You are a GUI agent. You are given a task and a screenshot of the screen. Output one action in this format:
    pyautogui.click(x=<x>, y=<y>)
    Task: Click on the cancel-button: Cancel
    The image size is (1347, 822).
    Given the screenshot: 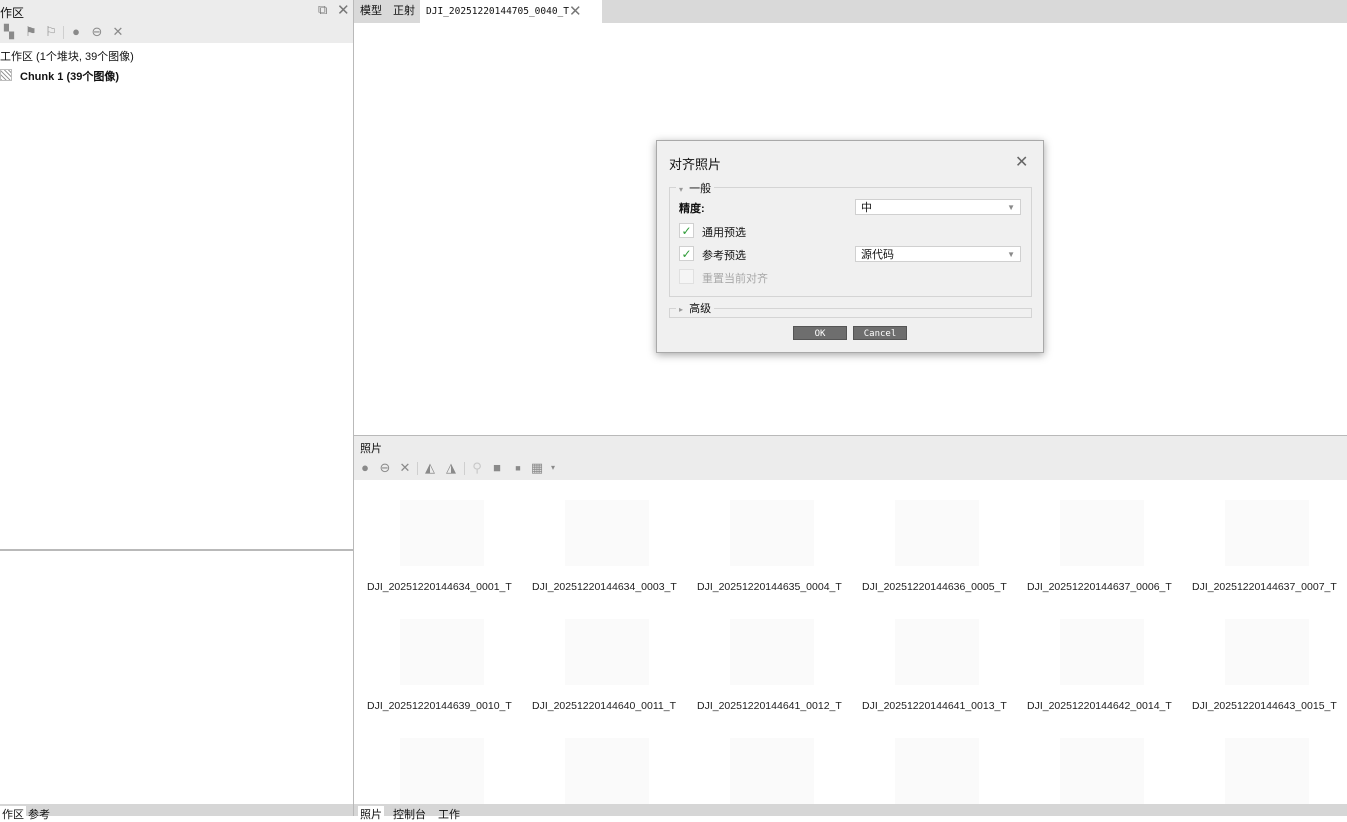 What is the action you would take?
    pyautogui.click(x=880, y=333)
    